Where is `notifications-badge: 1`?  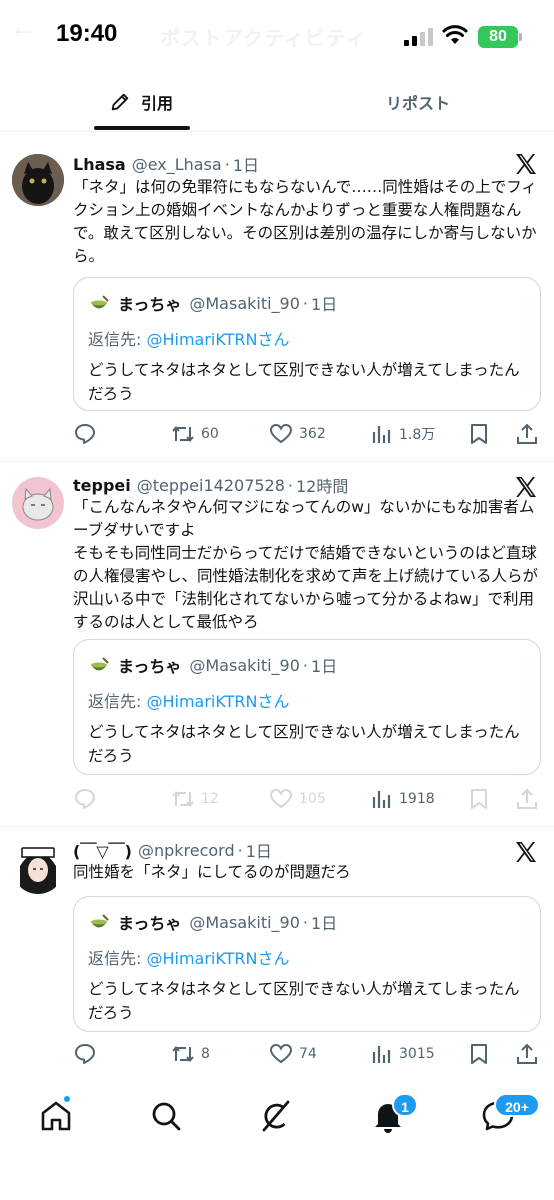
notifications-badge: 1 is located at coordinates (405, 1105).